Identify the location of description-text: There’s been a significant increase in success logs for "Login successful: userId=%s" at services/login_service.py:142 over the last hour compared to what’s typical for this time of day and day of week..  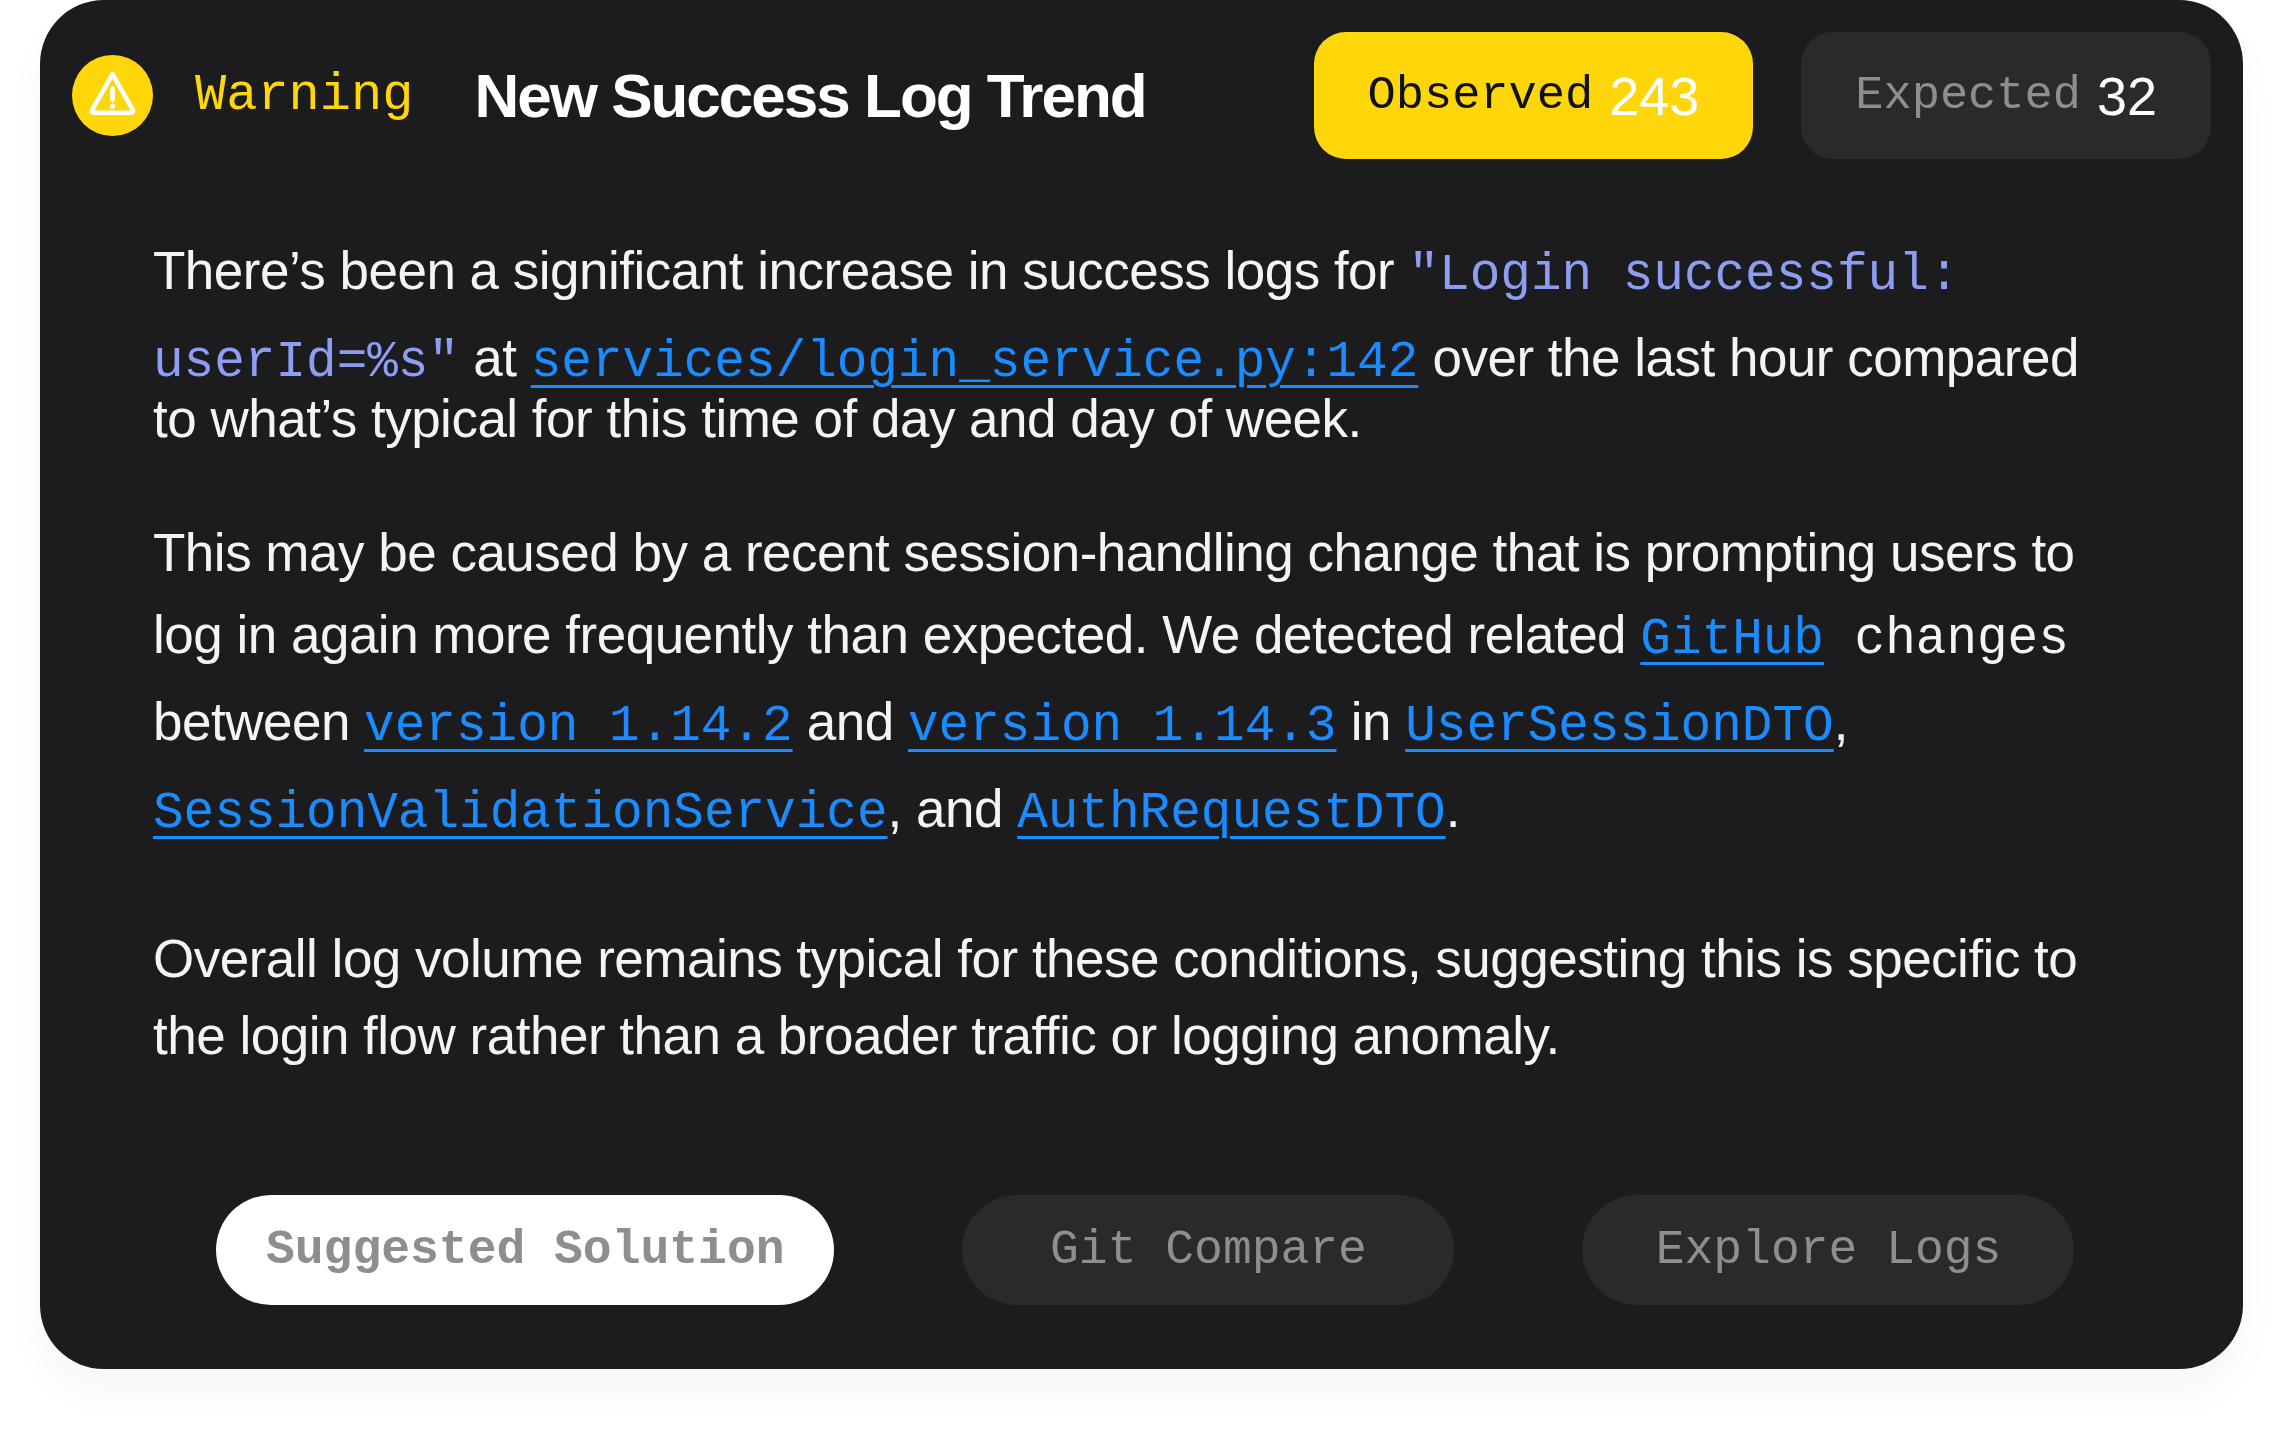
(1116, 345).